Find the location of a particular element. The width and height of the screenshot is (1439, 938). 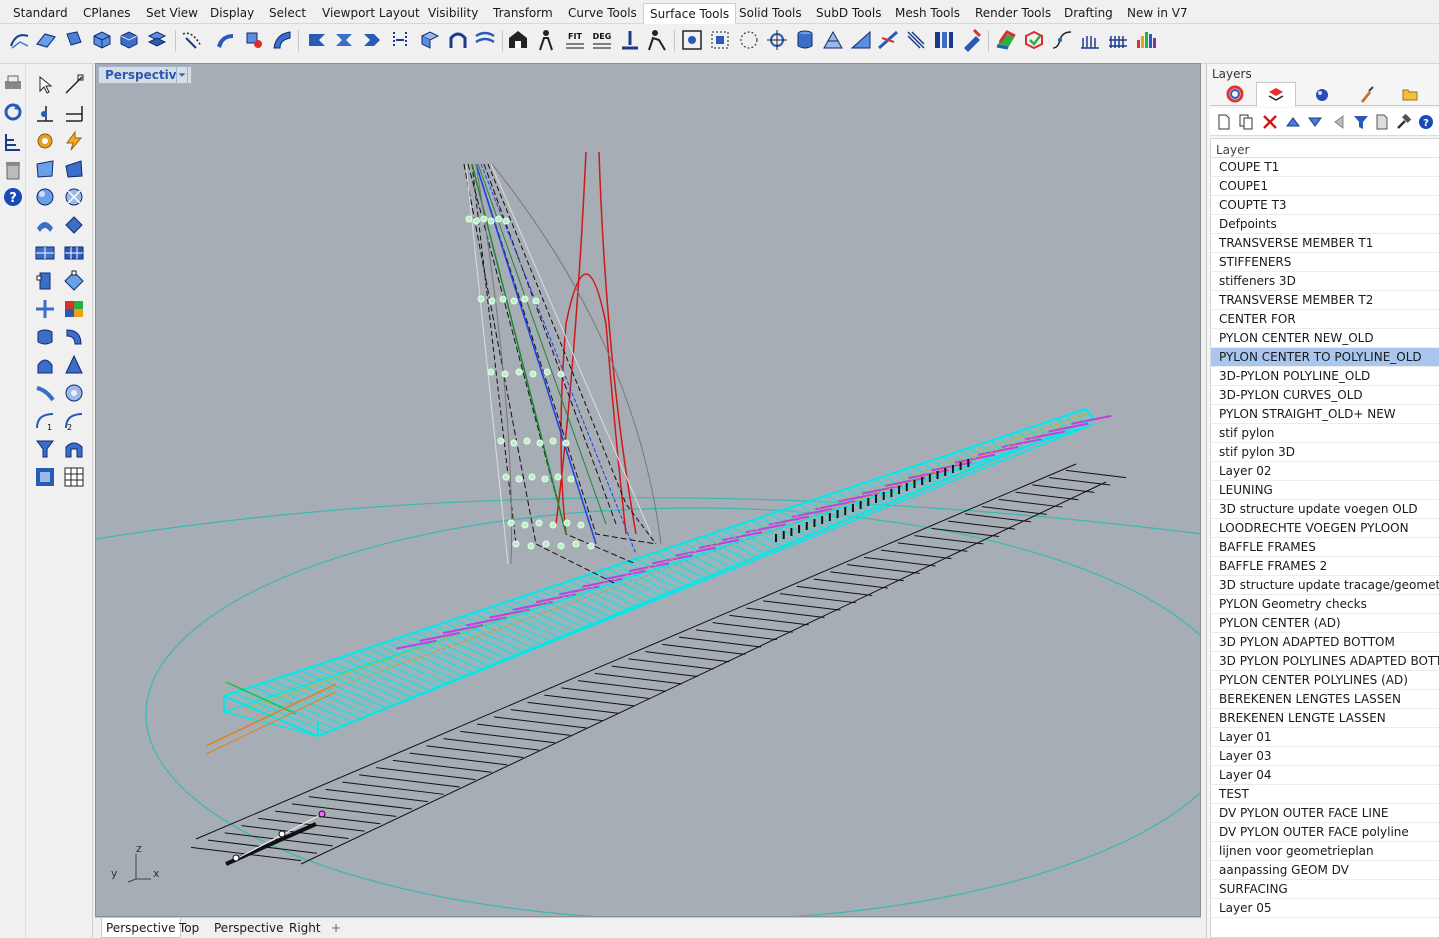

layer-row: TEST is located at coordinates (1325, 794).